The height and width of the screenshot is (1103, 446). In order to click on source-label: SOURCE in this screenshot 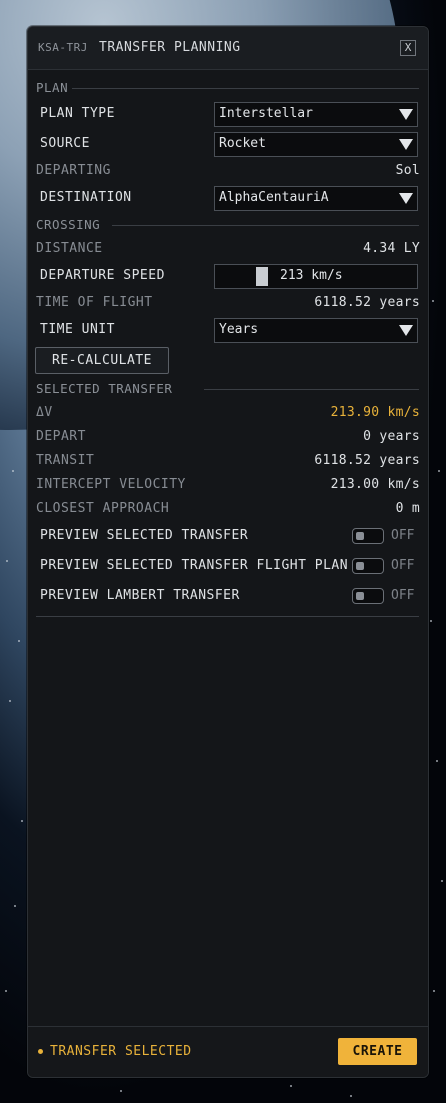, I will do `click(65, 143)`.